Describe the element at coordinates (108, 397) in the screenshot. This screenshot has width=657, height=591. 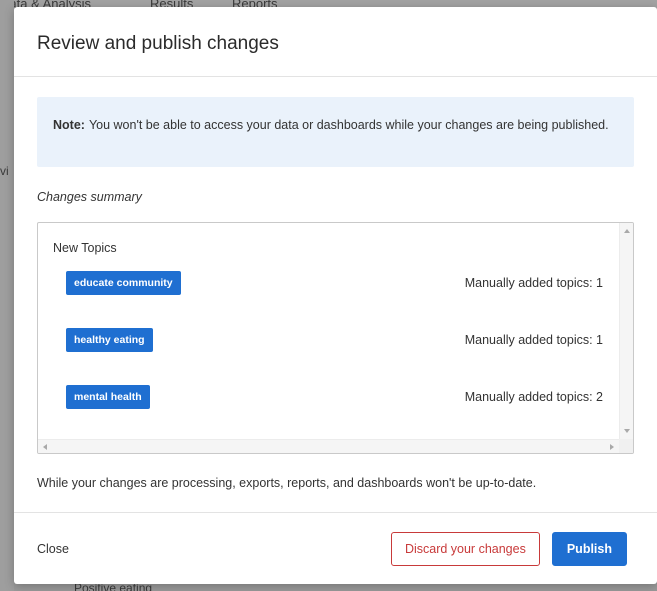
I see `topic-badge-mental-health: mental health` at that location.